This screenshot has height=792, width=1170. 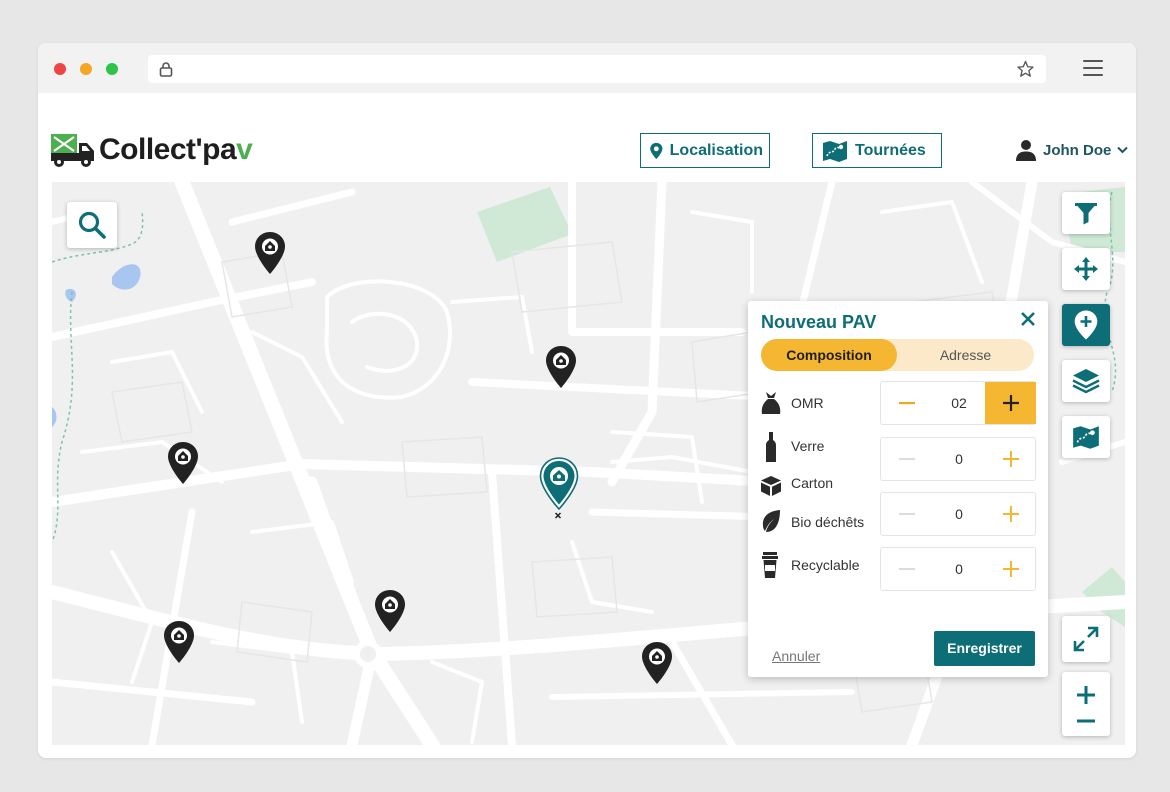 I want to click on map-add-pin-button, so click(x=1086, y=325).